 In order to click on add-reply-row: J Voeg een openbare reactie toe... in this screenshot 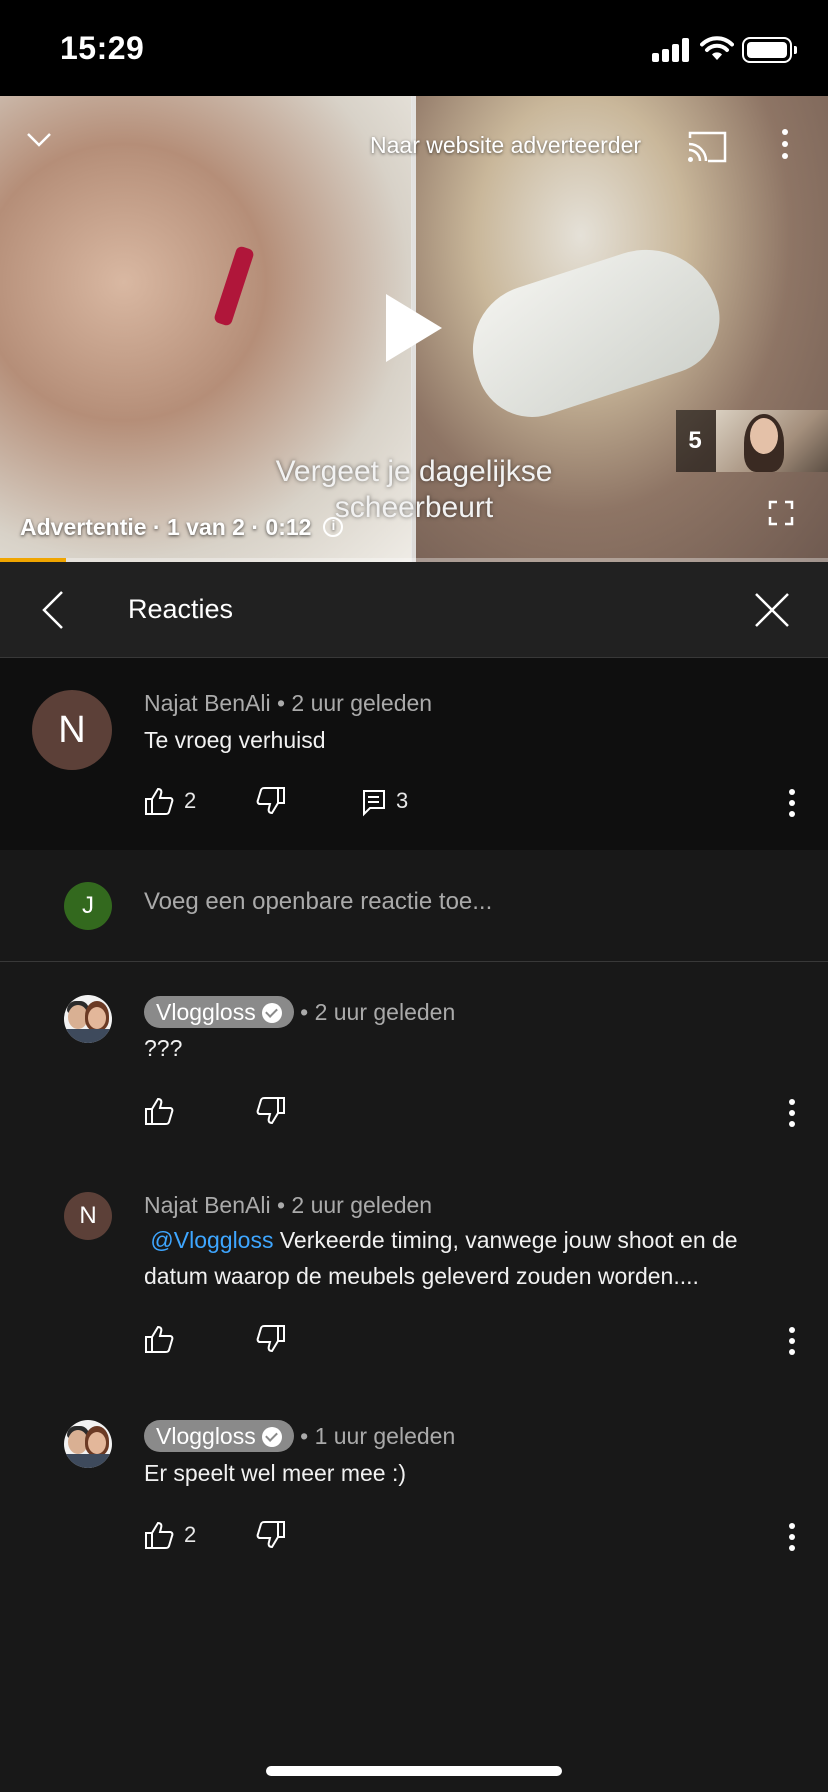, I will do `click(414, 906)`.